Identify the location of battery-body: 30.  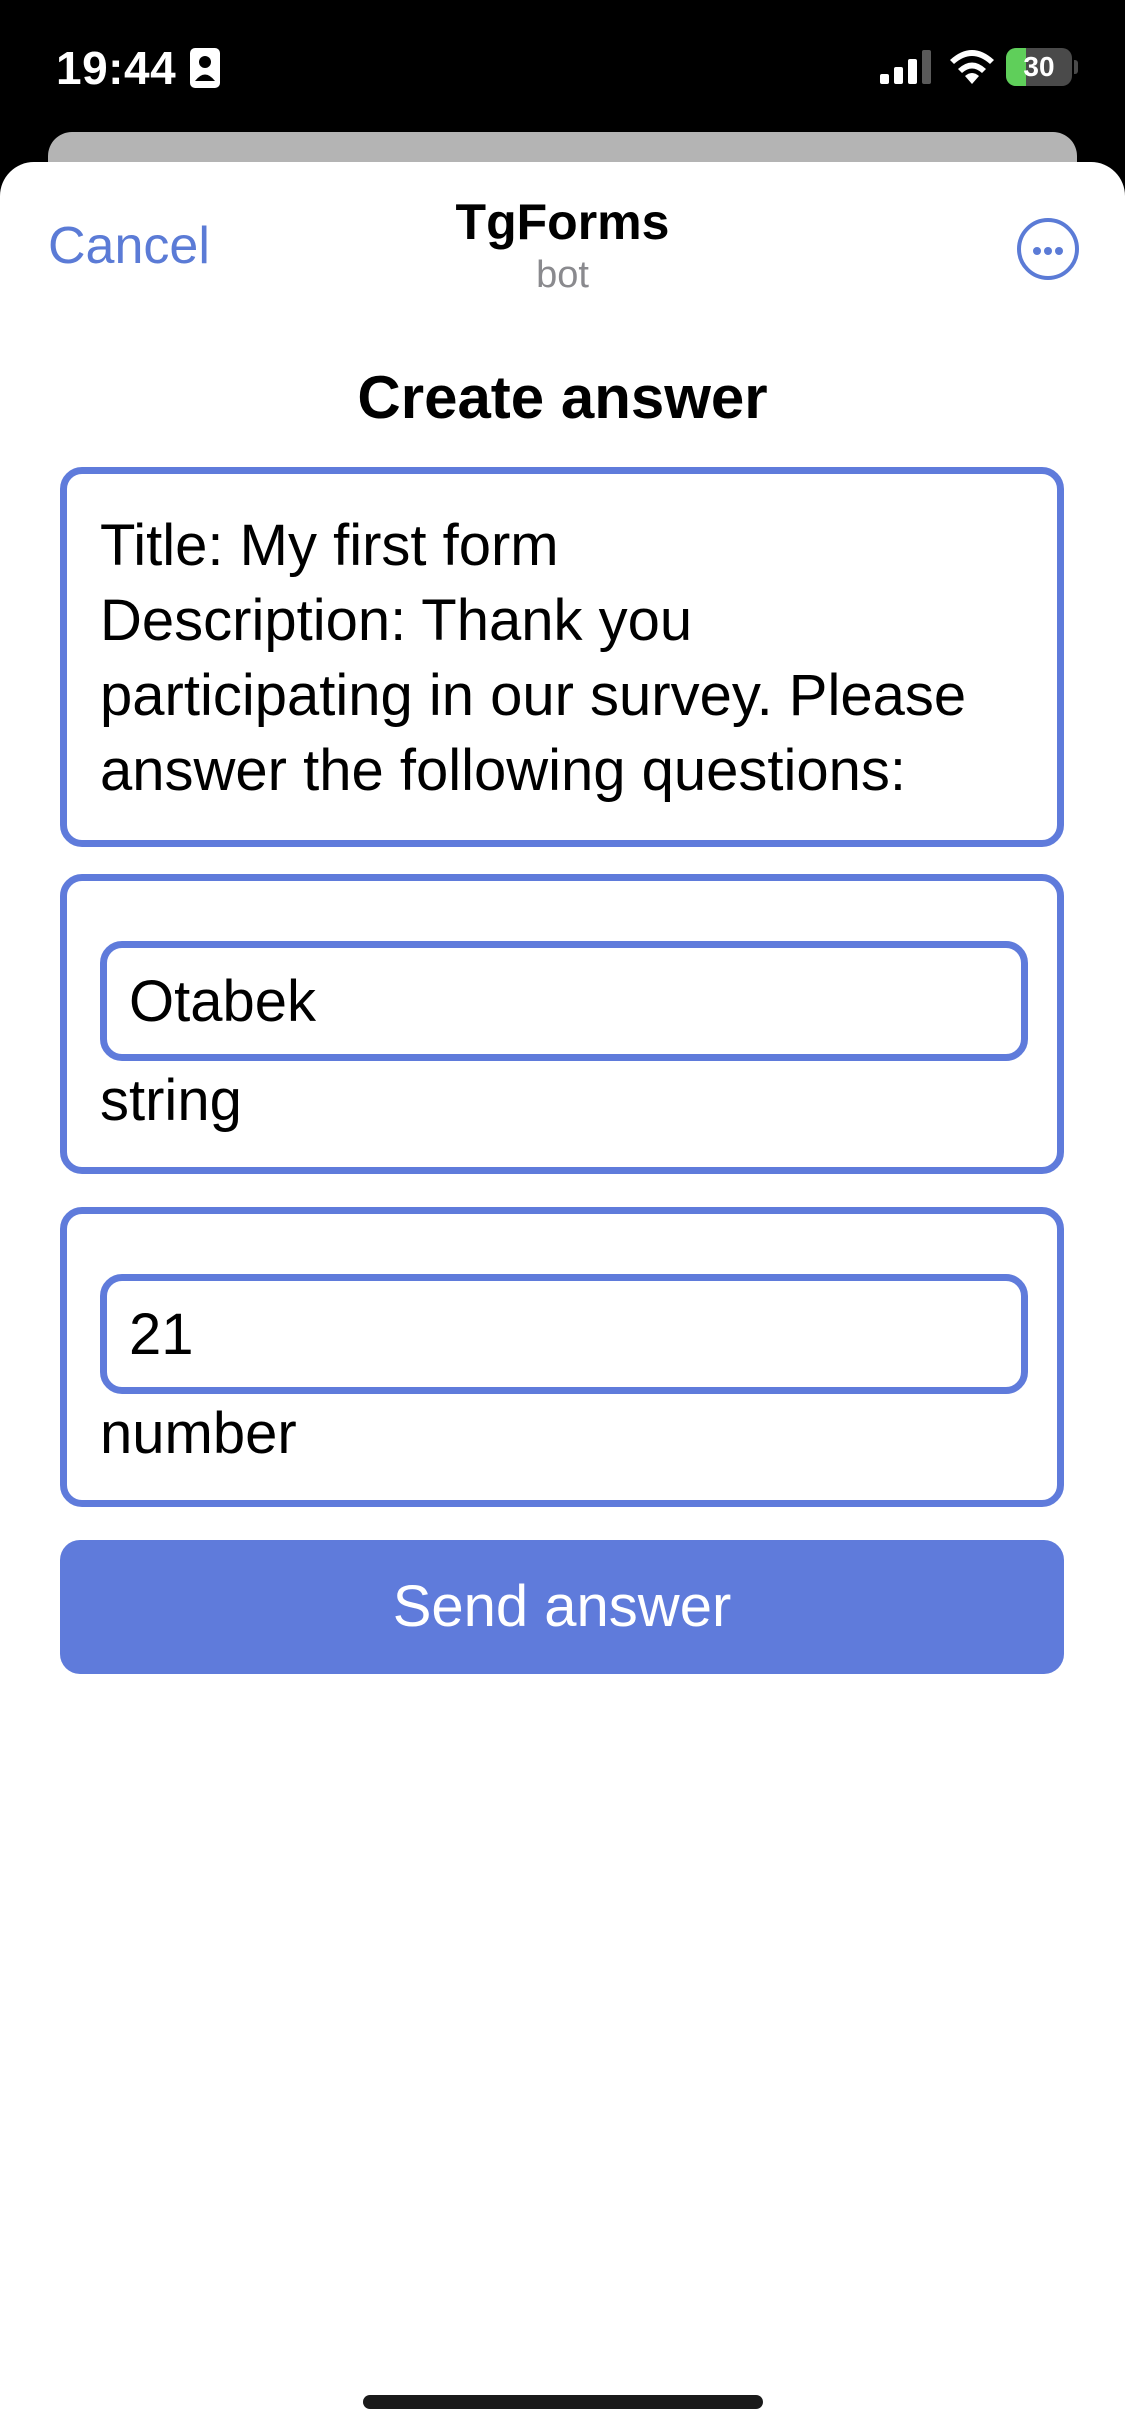
(1039, 67).